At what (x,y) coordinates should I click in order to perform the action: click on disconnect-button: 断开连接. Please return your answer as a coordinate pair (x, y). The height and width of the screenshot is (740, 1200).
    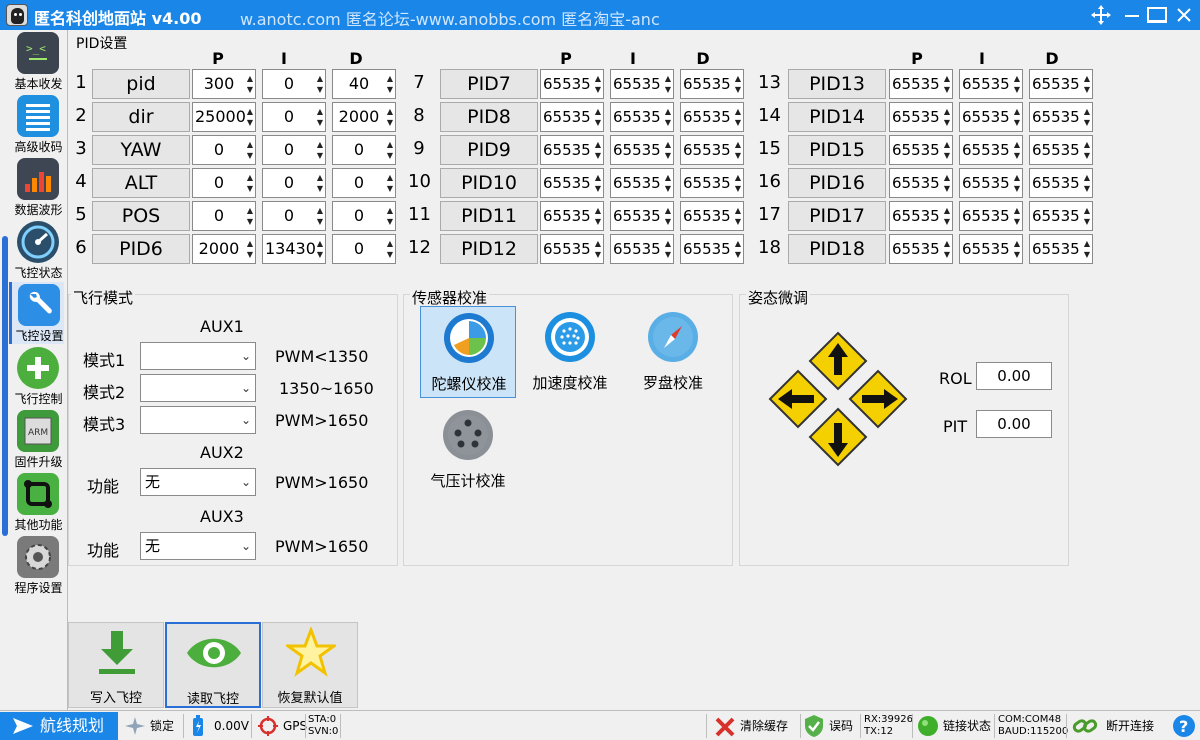
    Looking at the image, I should click on (1118, 726).